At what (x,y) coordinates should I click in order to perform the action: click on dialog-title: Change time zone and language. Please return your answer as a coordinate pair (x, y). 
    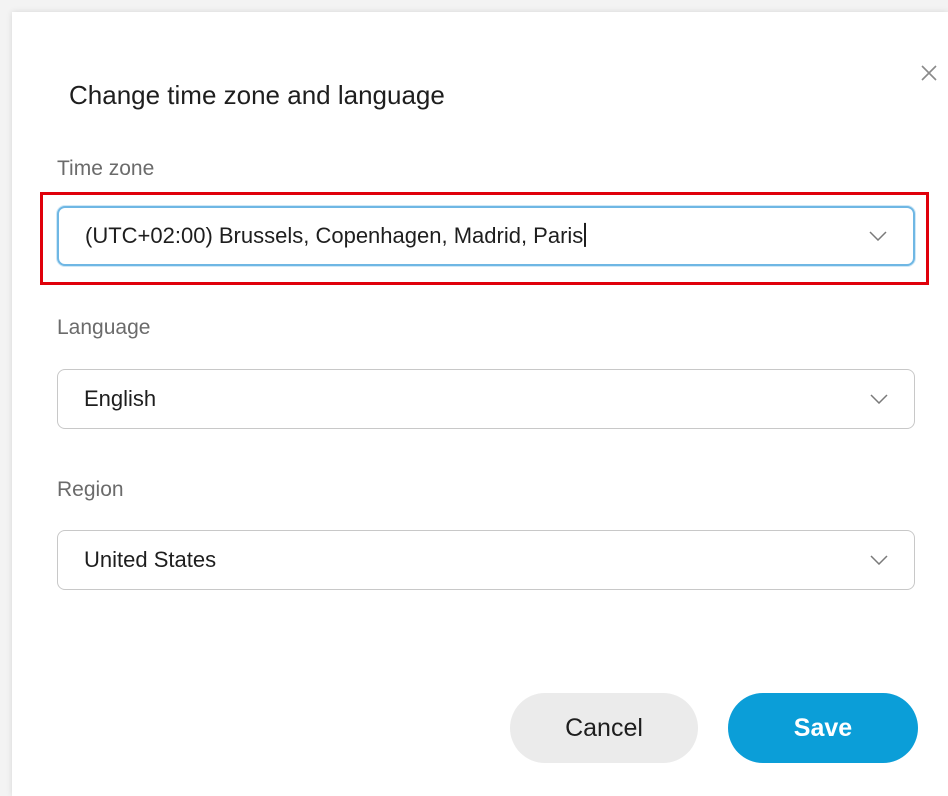
    Looking at the image, I should click on (257, 95).